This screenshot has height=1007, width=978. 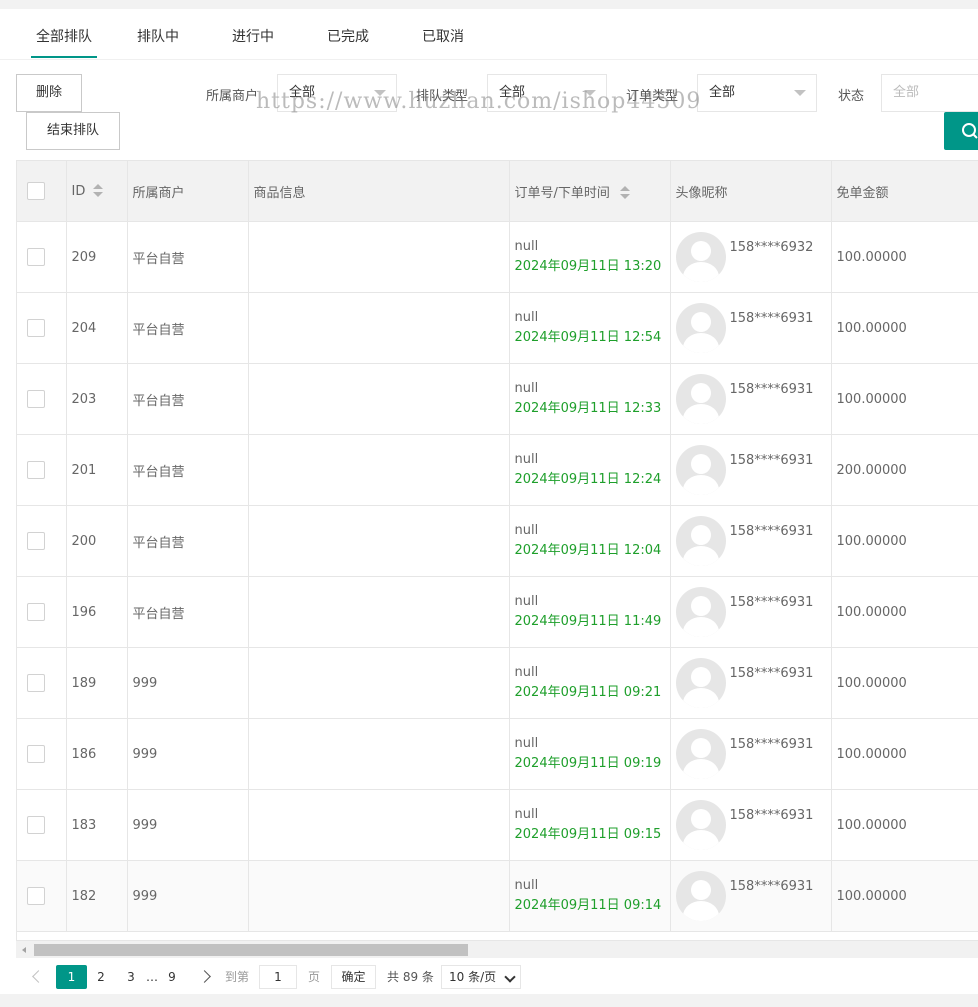 What do you see at coordinates (547, 93) in the screenshot?
I see `queue-type-select: 全部` at bounding box center [547, 93].